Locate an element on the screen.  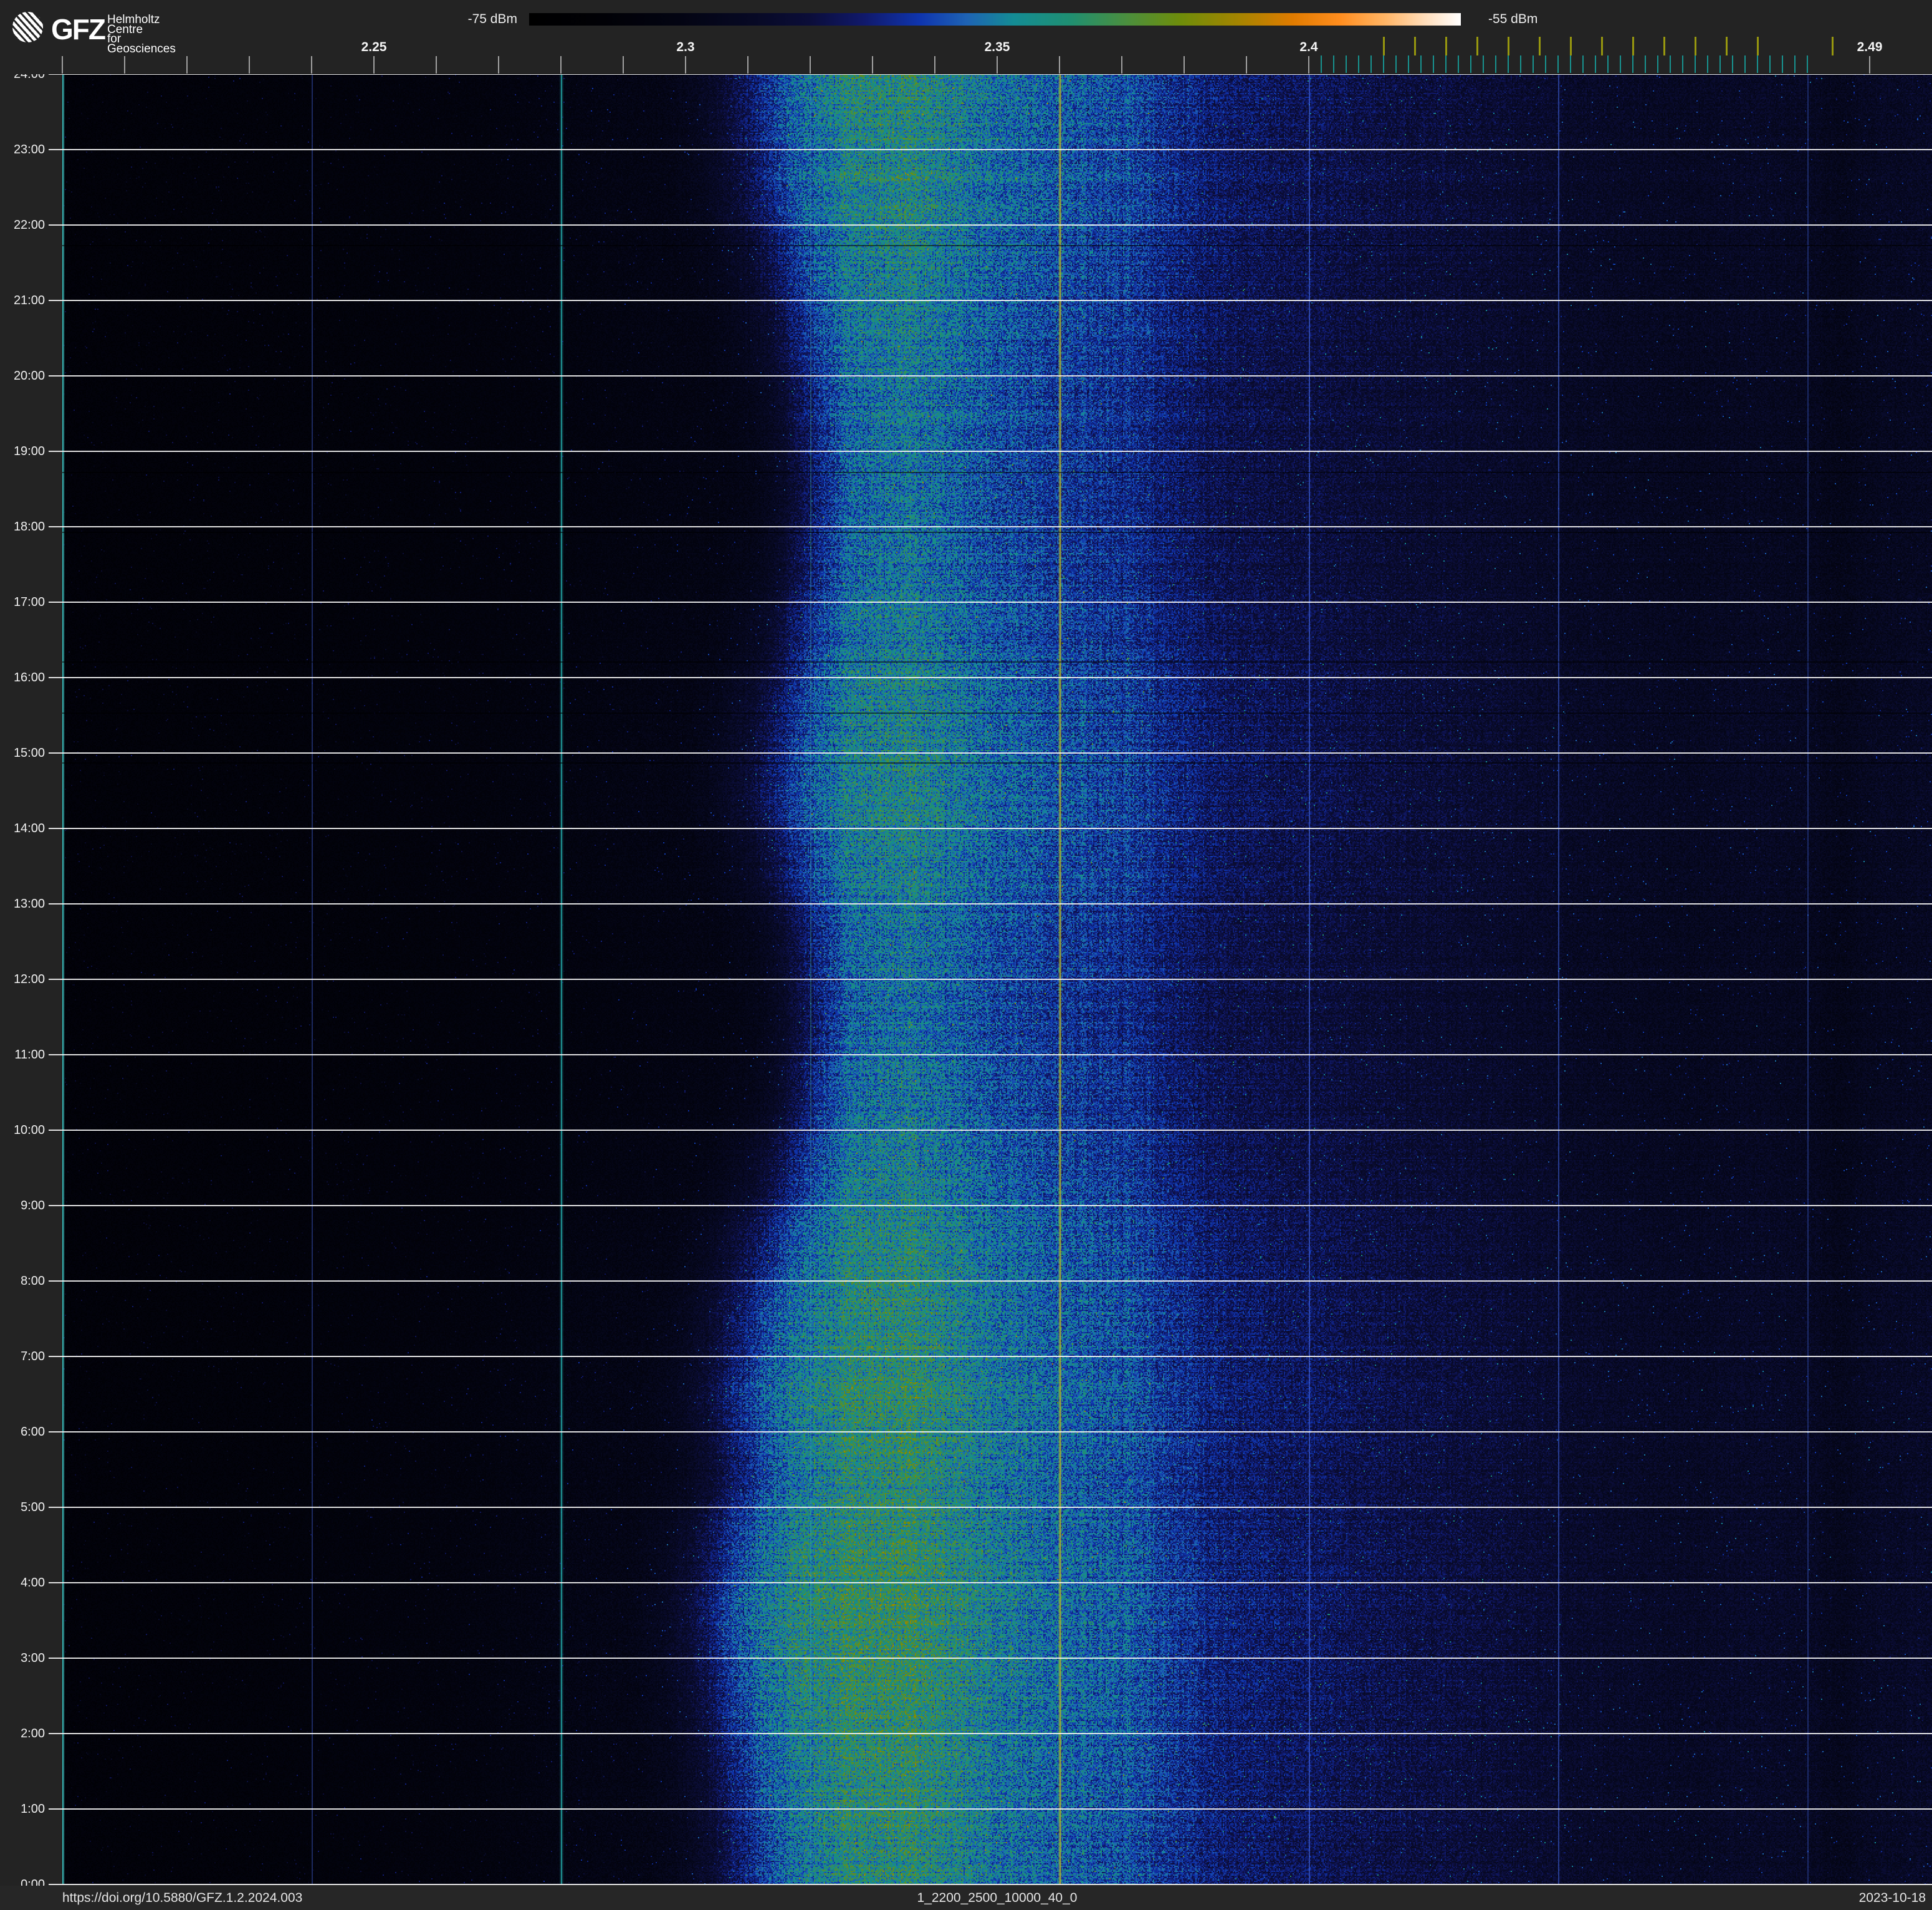
time-label: 3:00 is located at coordinates (33, 1658).